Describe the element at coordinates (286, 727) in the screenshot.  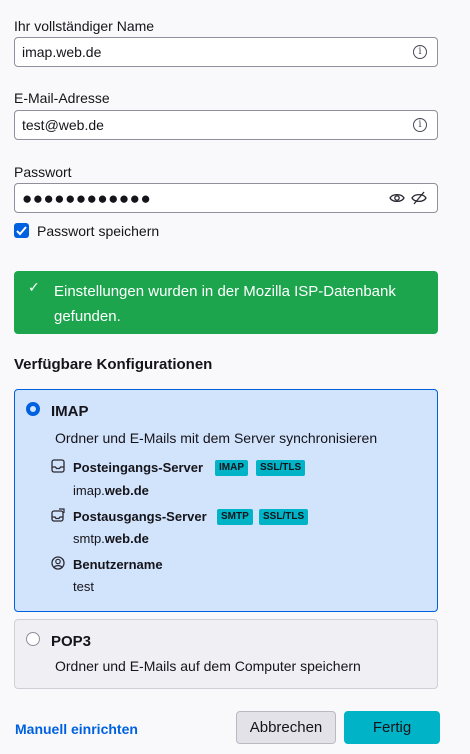
I see `cancel-button: Abbrechen` at that location.